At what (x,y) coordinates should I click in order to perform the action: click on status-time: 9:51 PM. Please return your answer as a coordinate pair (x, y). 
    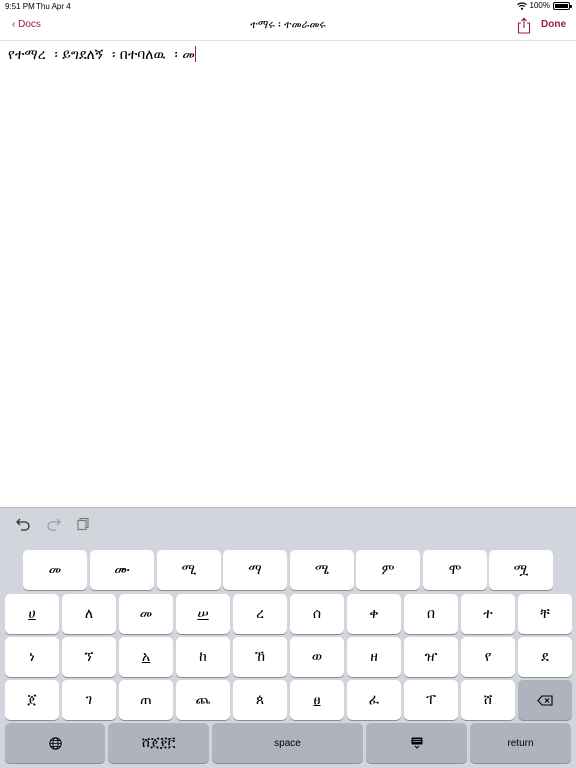
    Looking at the image, I should click on (20, 6).